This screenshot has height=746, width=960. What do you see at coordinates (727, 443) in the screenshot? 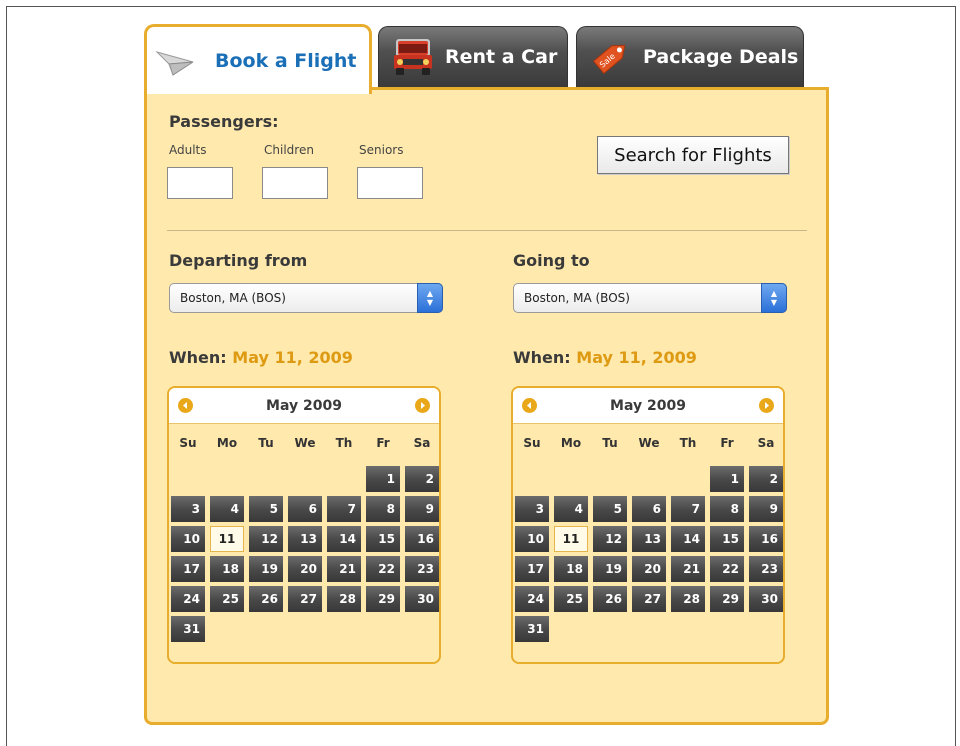
I see `weekday-header: Fr` at bounding box center [727, 443].